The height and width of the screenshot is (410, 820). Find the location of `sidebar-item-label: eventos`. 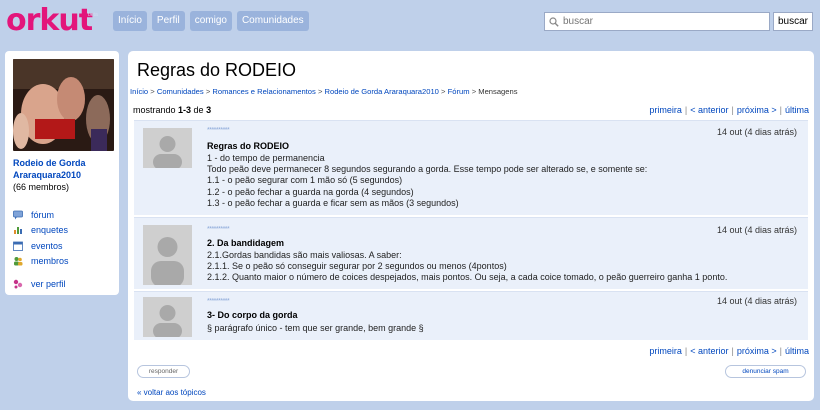

sidebar-item-label: eventos is located at coordinates (47, 245).